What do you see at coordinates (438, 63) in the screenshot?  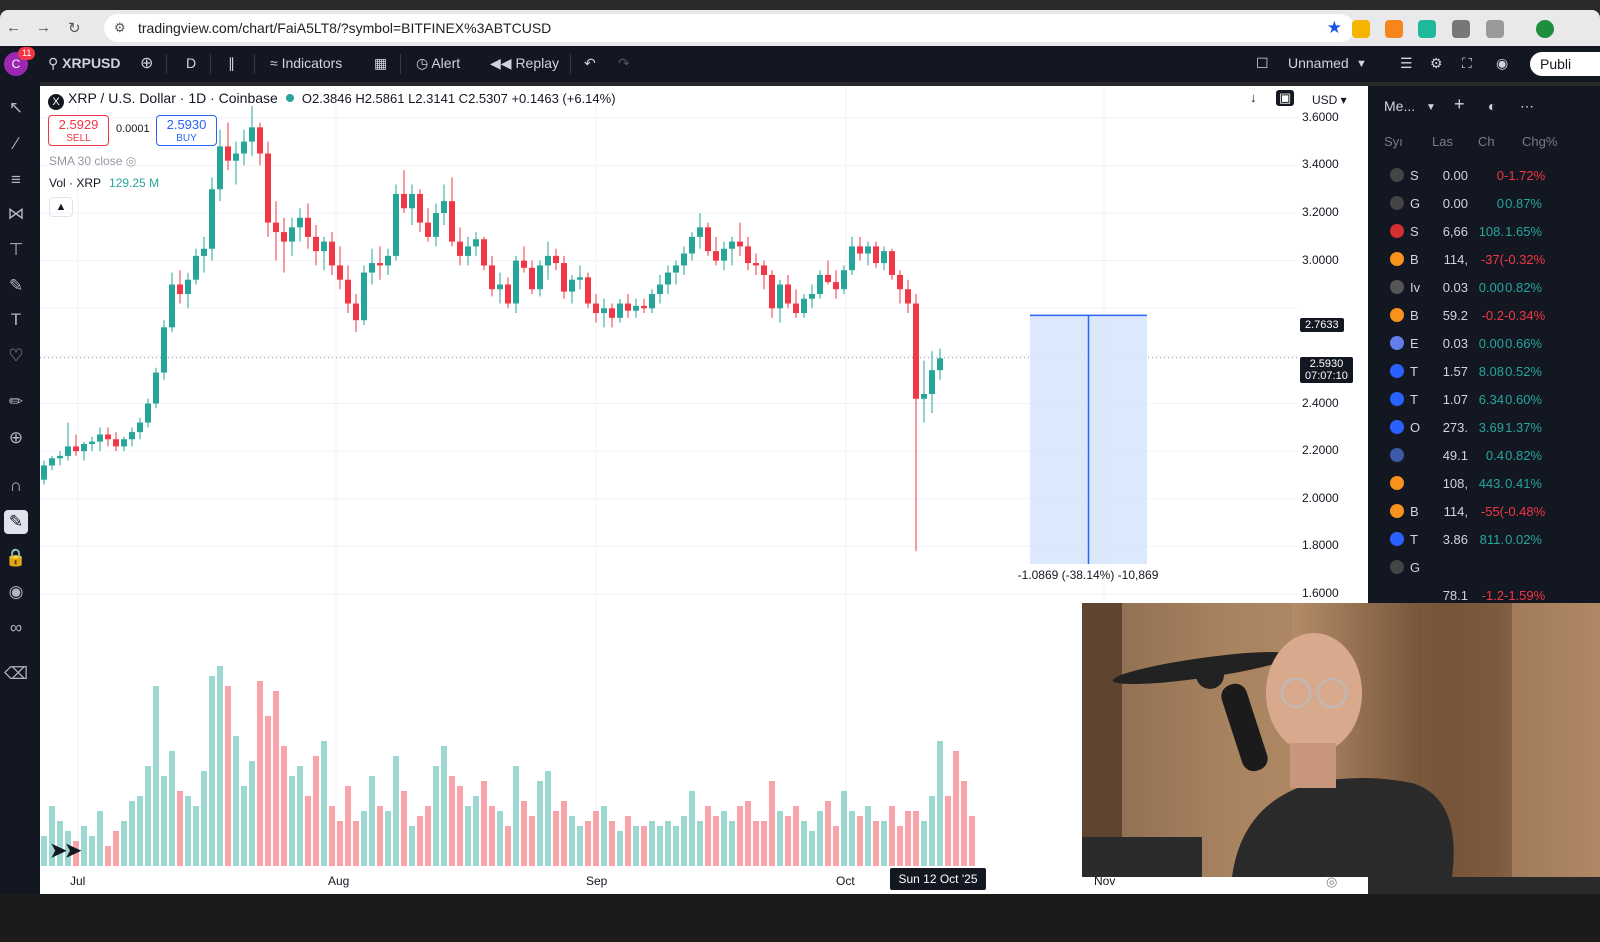 I see `alert-button: ◷ Alert` at bounding box center [438, 63].